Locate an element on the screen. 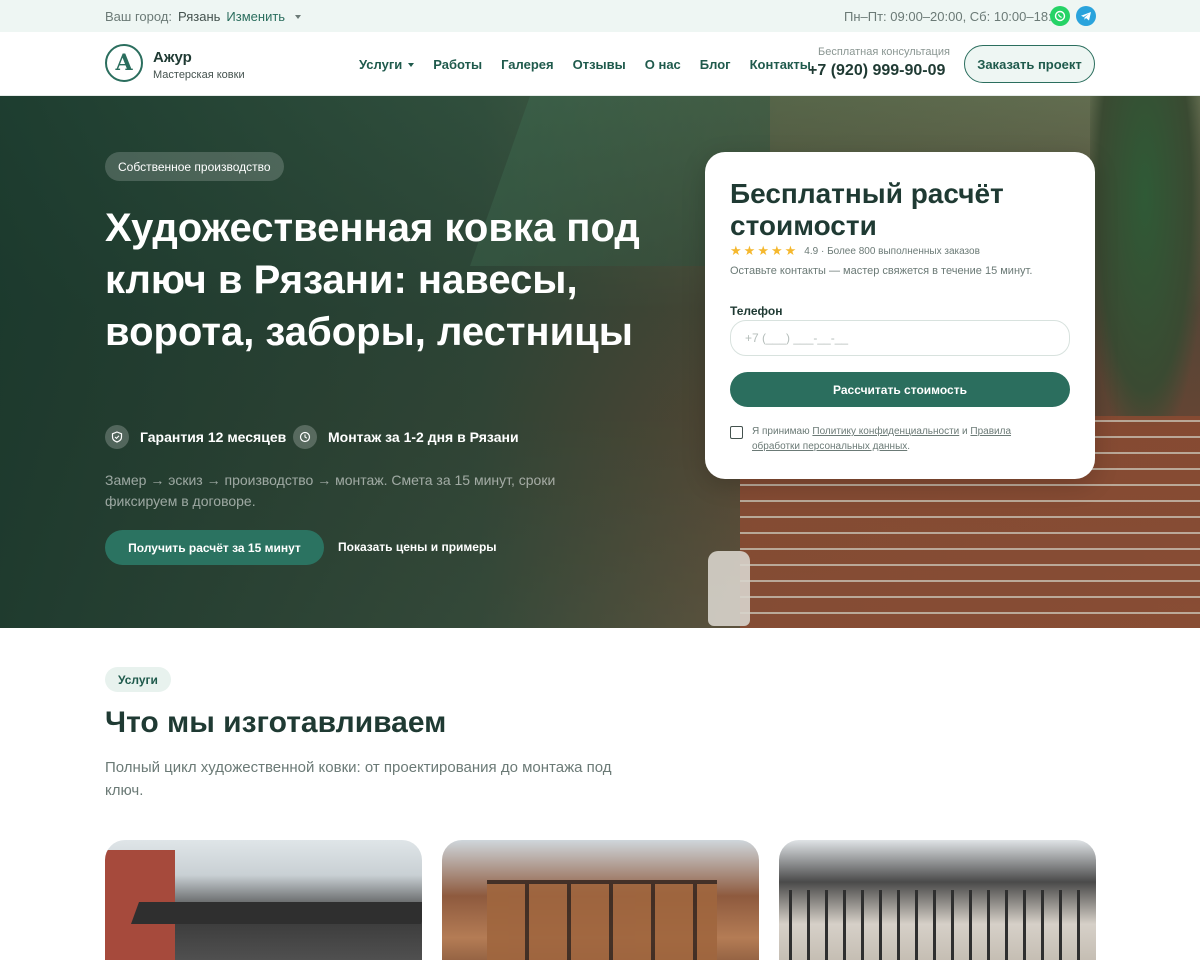 The image size is (1200, 960). feature-label: Монтаж за 1-2 дня в Рязани is located at coordinates (423, 437).